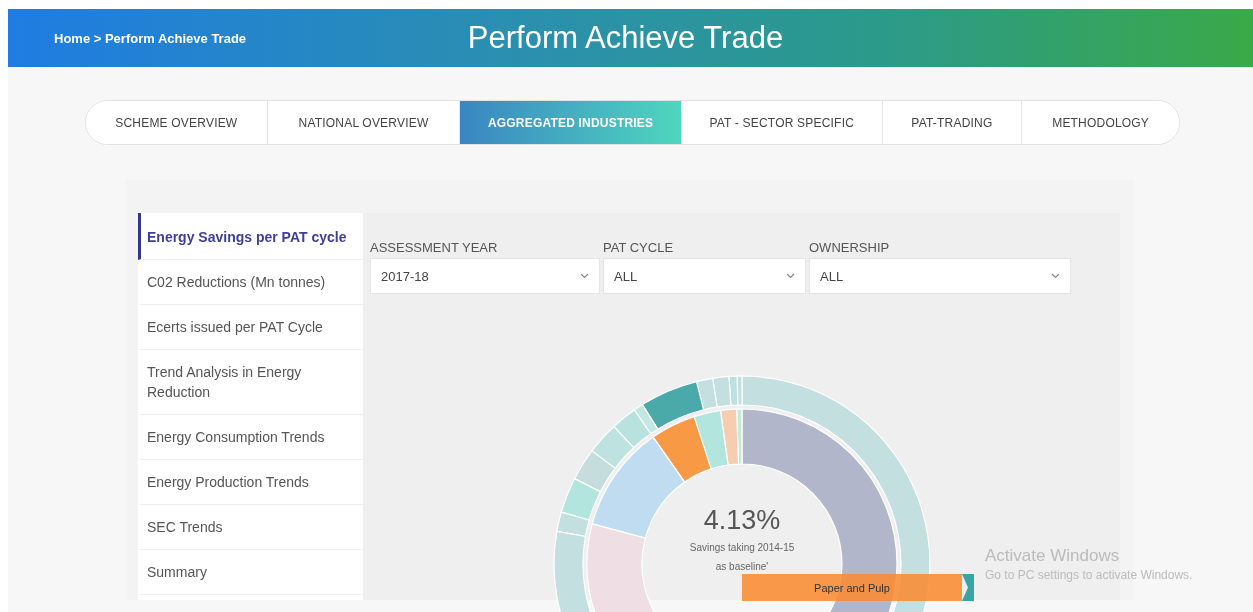  Describe the element at coordinates (850, 247) in the screenshot. I see `filter-label: OWNERSHIP` at that location.